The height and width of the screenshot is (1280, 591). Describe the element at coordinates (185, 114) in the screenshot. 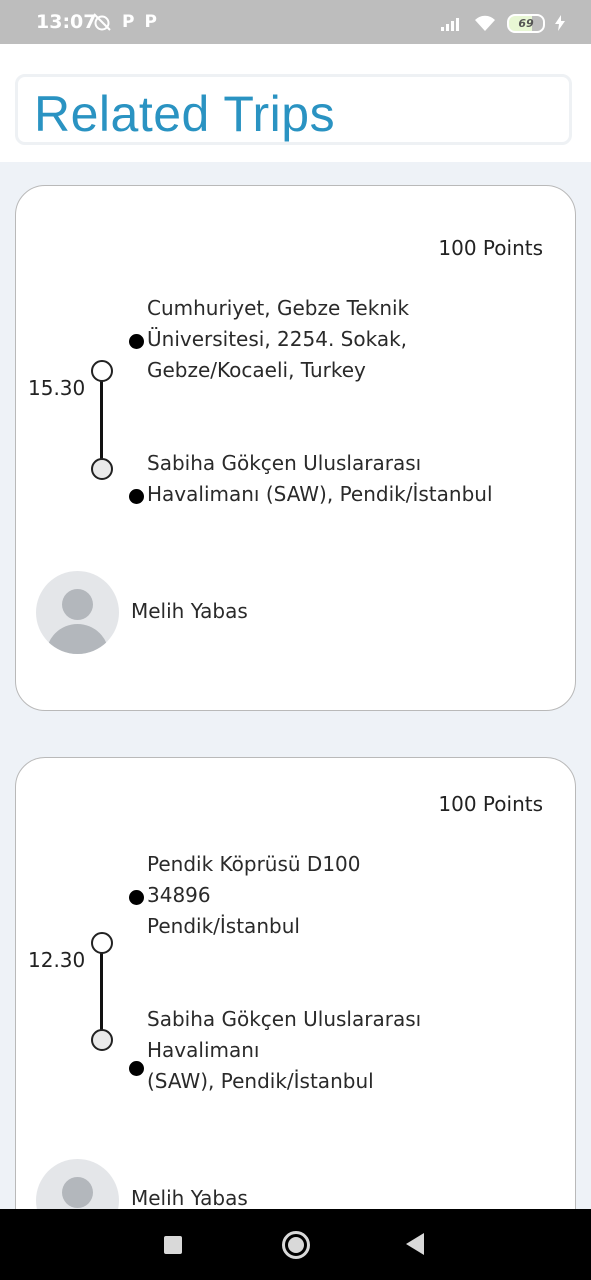

I see `page-title: Related Trips` at that location.